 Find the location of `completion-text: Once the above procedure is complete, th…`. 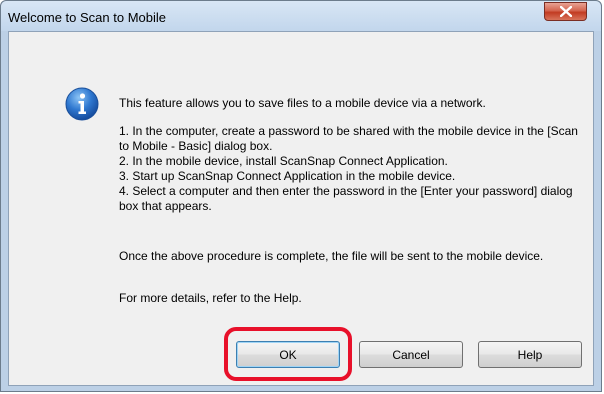

completion-text: Once the above procedure is complete, th… is located at coordinates (331, 256).